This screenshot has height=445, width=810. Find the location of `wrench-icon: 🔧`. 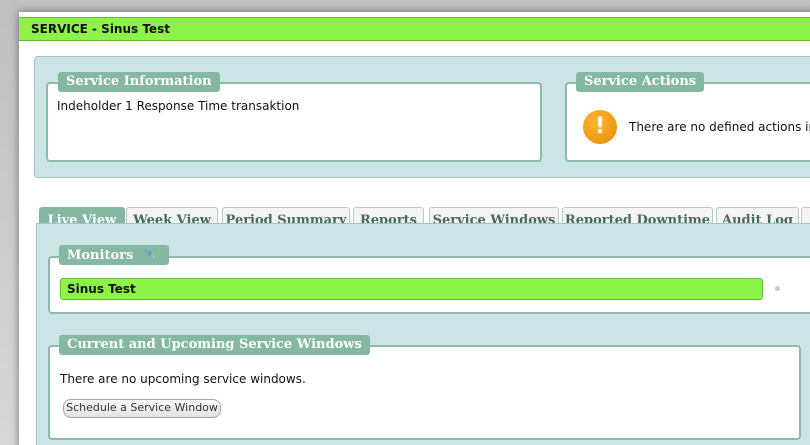

wrench-icon: 🔧 is located at coordinates (151, 255).